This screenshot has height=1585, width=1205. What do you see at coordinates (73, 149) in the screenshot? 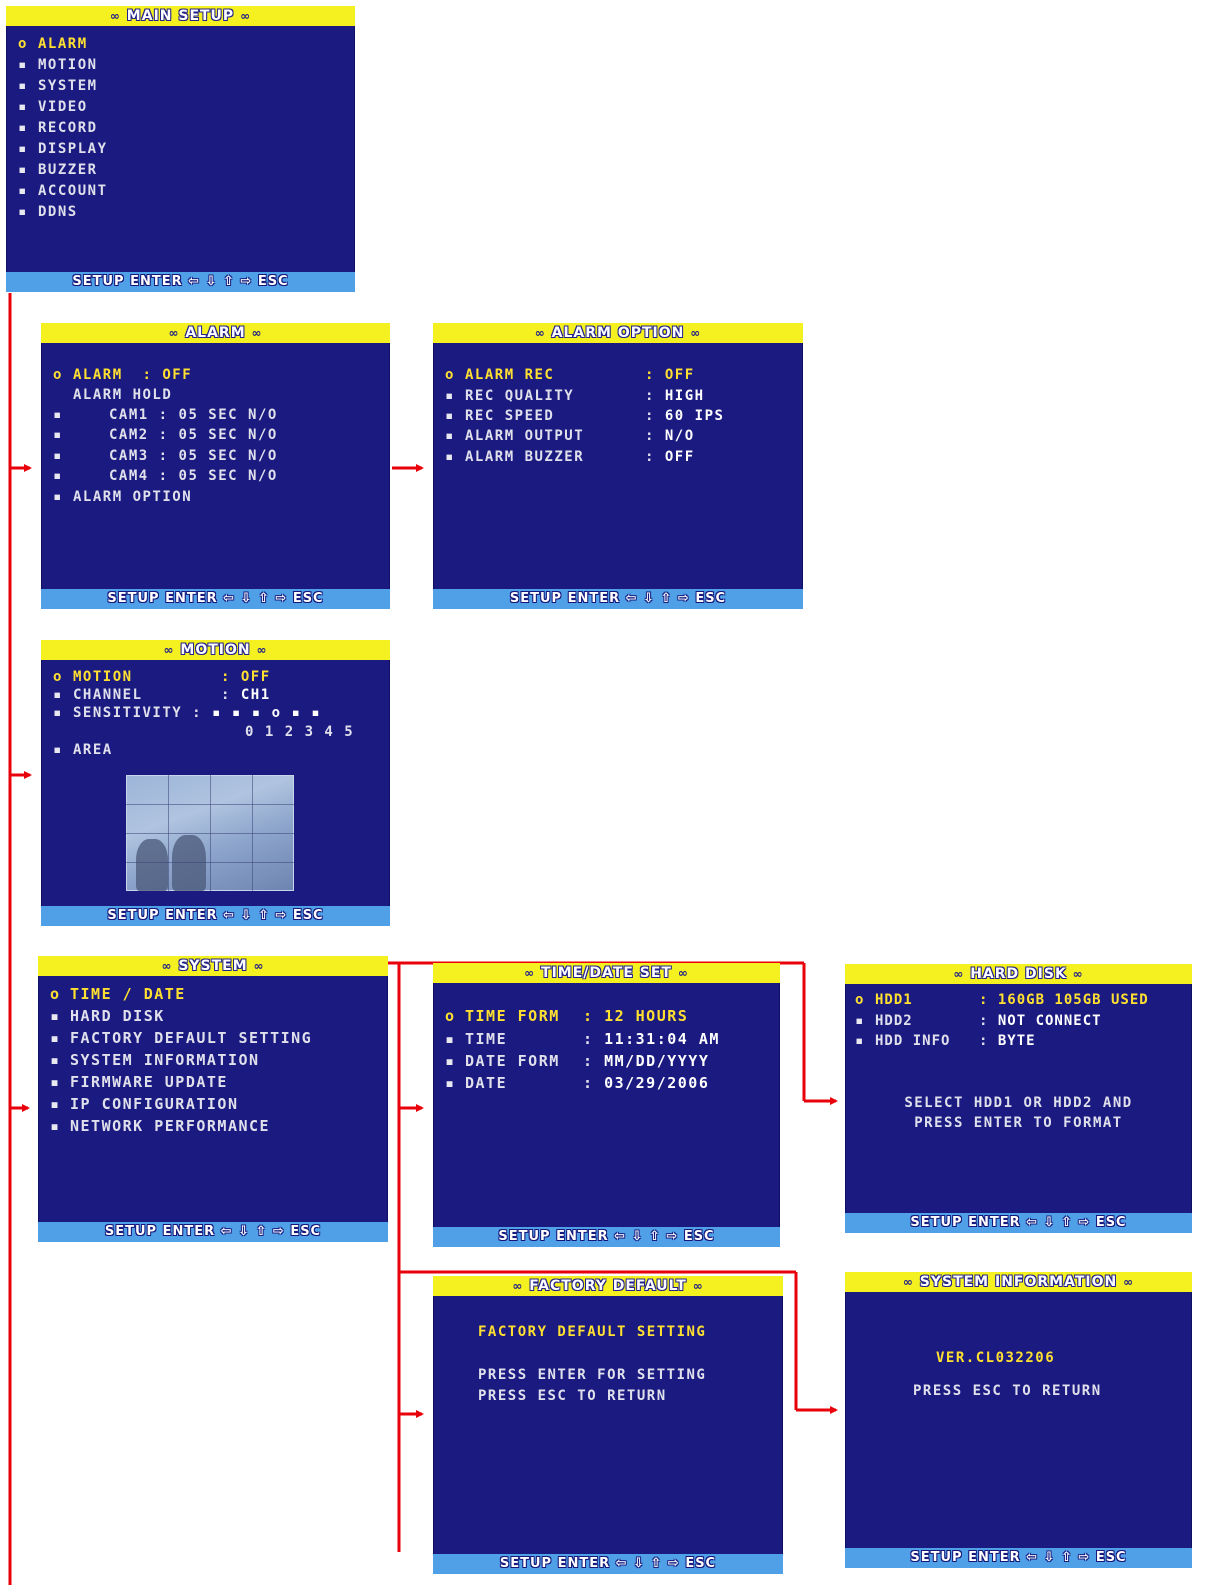
I see `menu-item-label: DISPLAY` at bounding box center [73, 149].